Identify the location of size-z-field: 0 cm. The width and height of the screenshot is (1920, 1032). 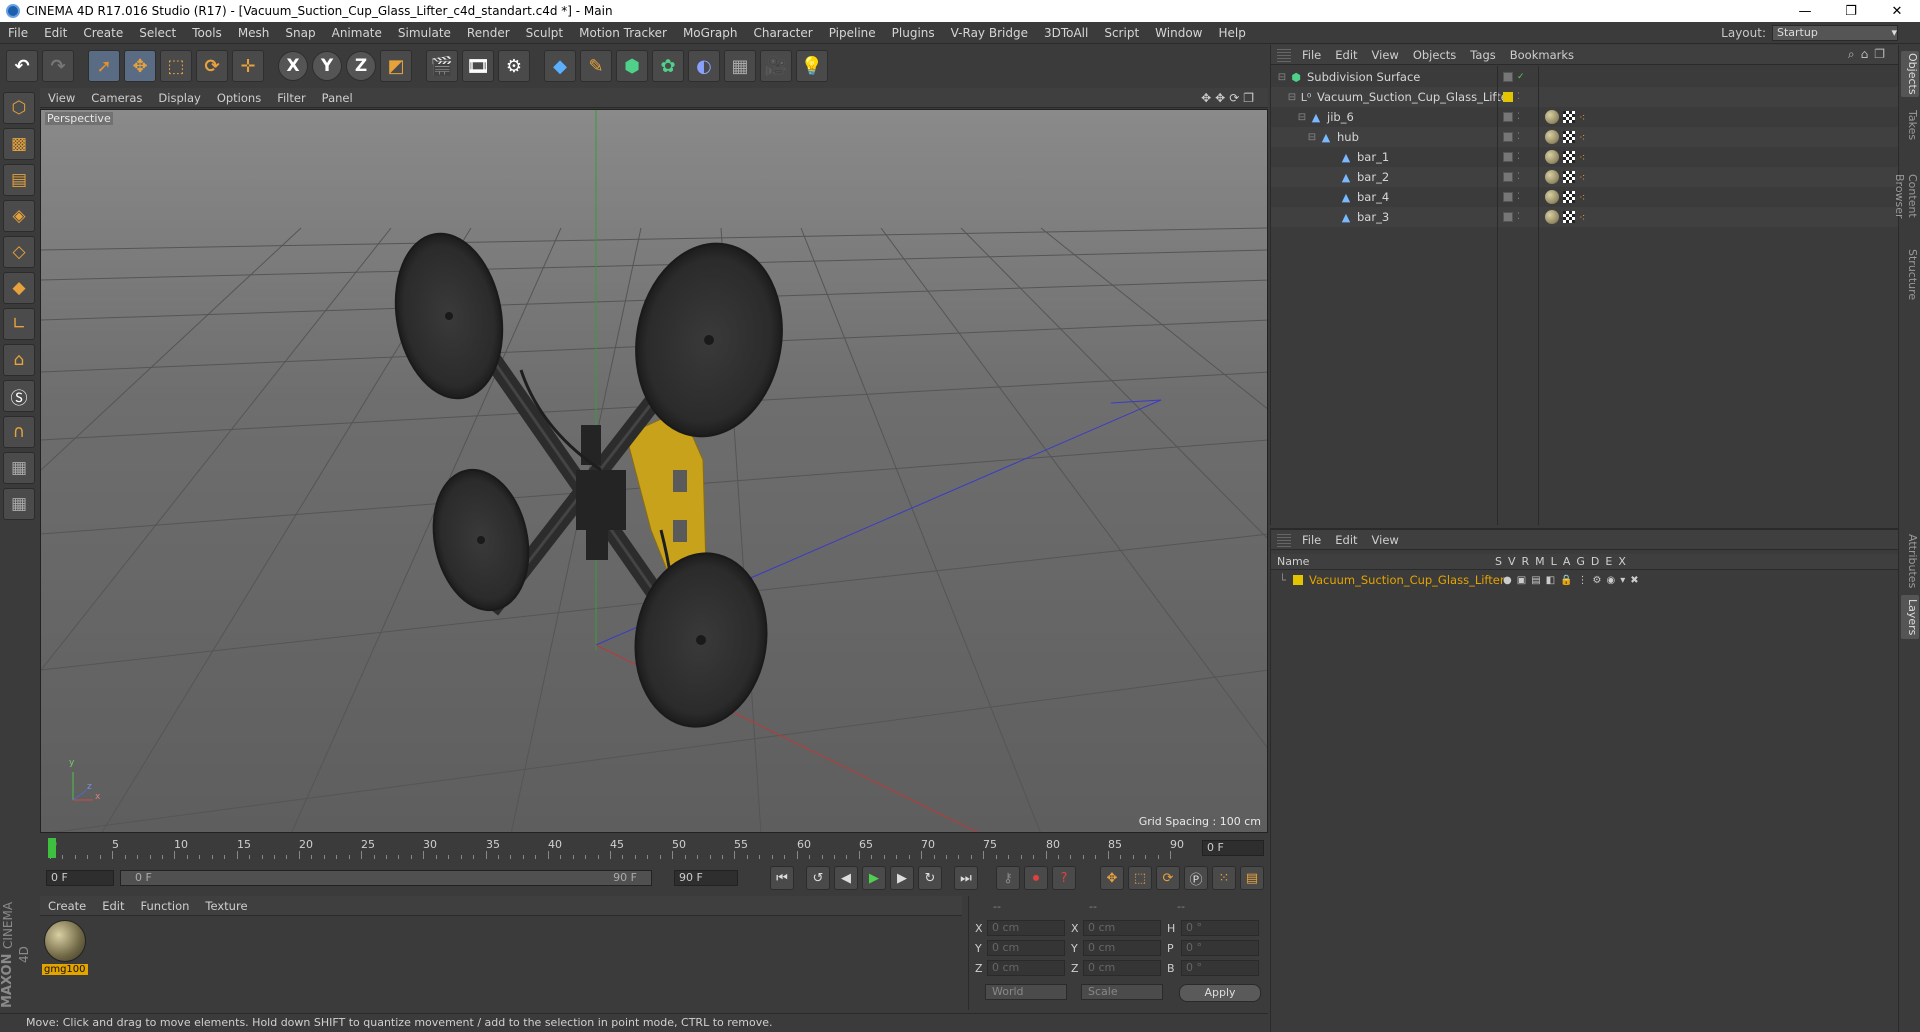
(1122, 968).